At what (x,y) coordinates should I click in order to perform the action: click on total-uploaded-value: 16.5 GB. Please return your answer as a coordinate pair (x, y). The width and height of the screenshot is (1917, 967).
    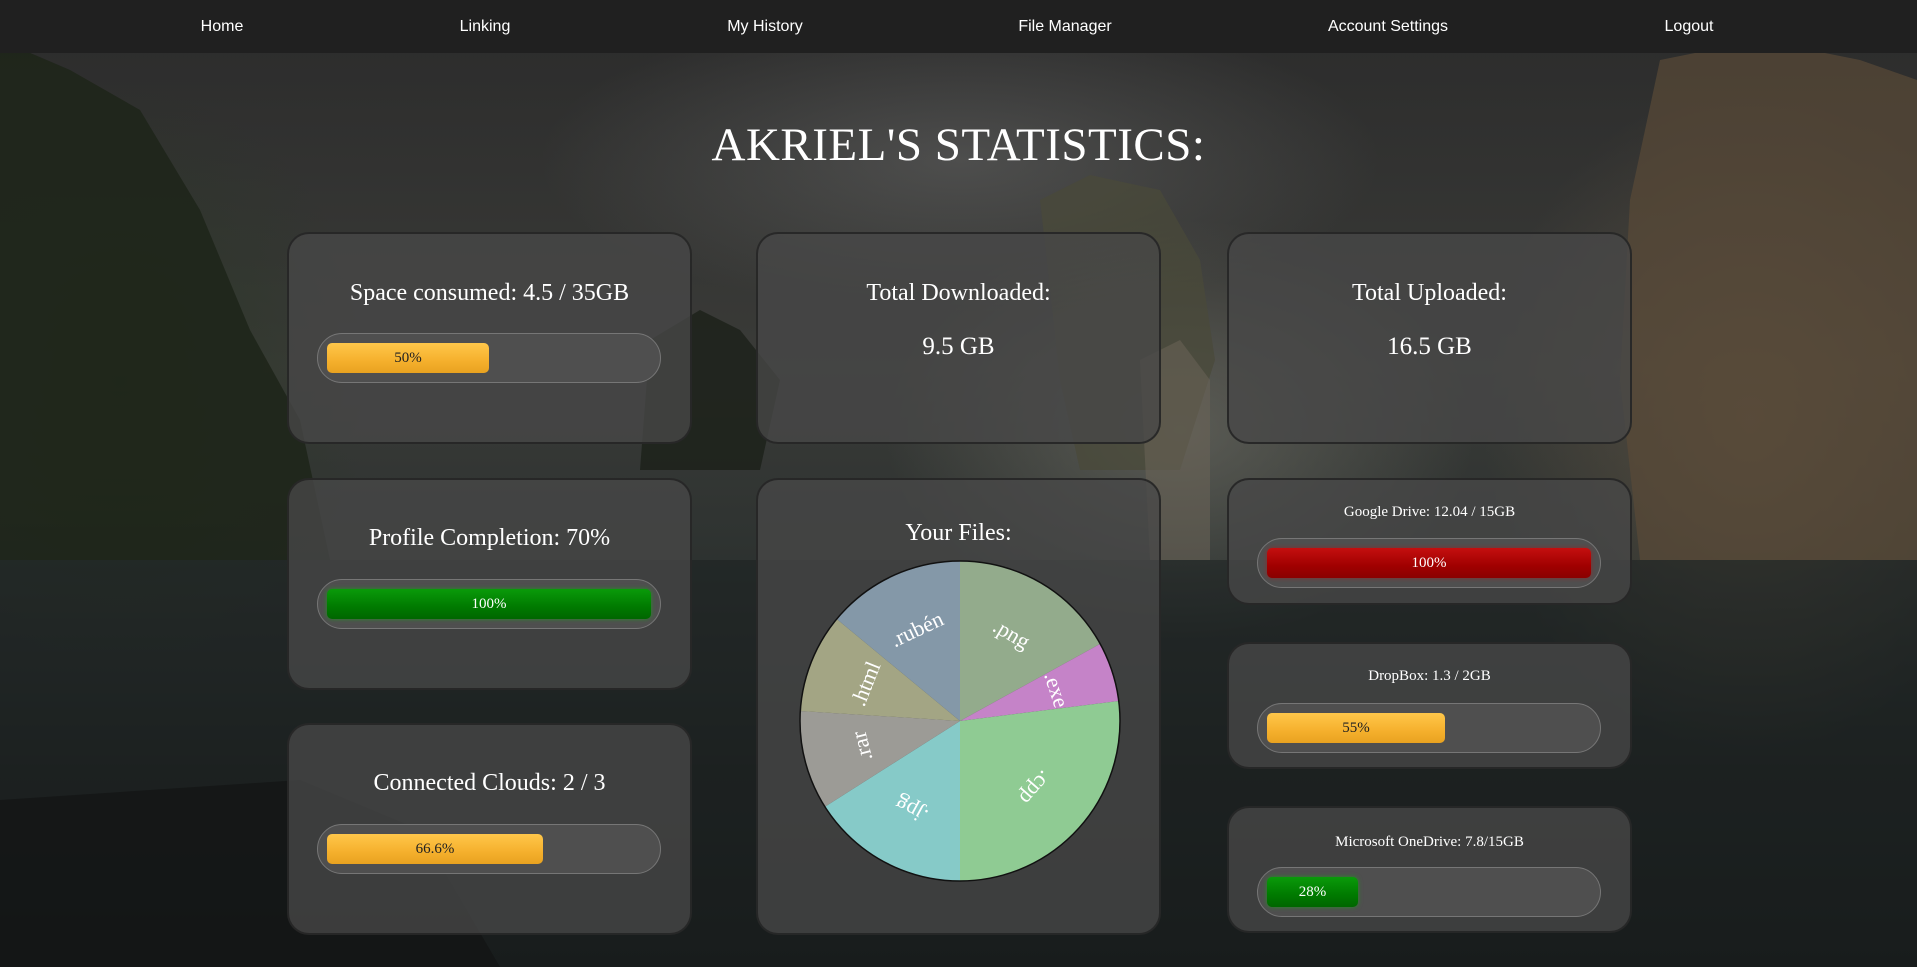
    Looking at the image, I should click on (1429, 346).